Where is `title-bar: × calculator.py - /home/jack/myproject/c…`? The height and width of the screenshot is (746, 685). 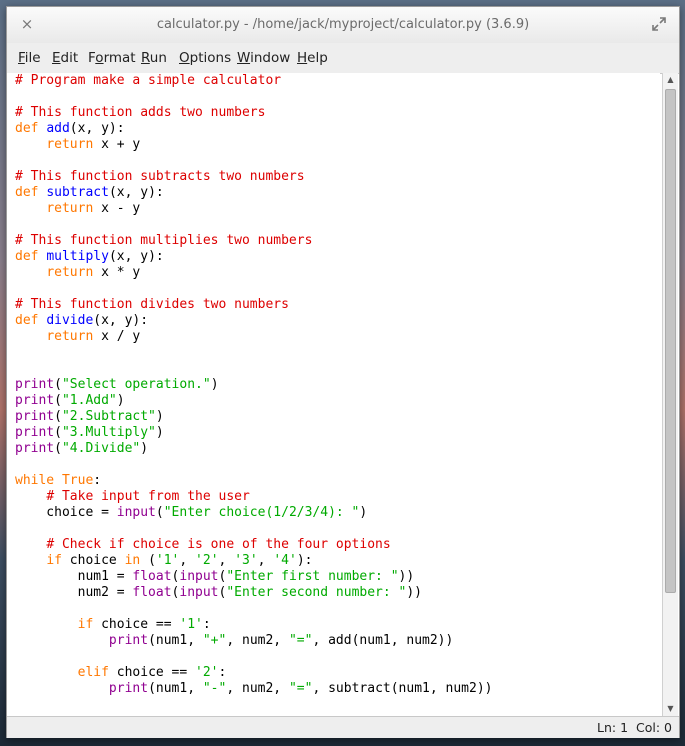 title-bar: × calculator.py - /home/jack/myproject/c… is located at coordinates (343, 25).